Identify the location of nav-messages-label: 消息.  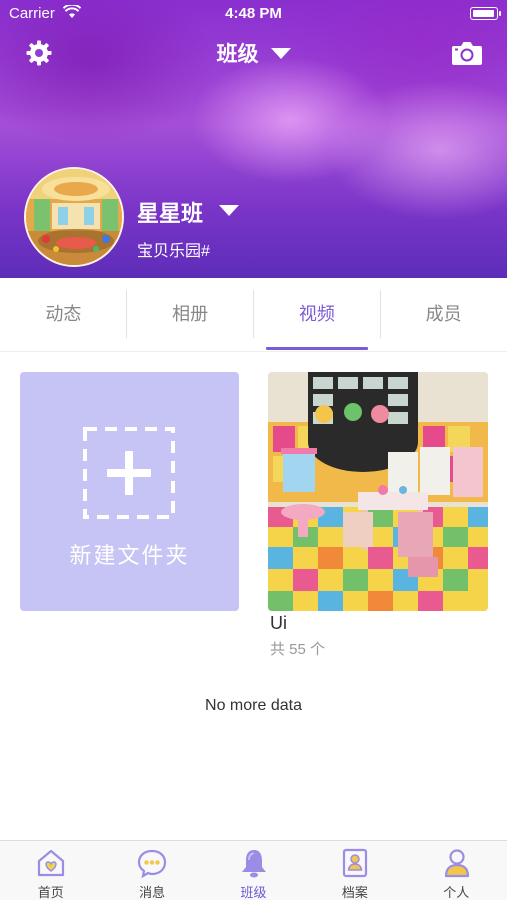
(152, 892).